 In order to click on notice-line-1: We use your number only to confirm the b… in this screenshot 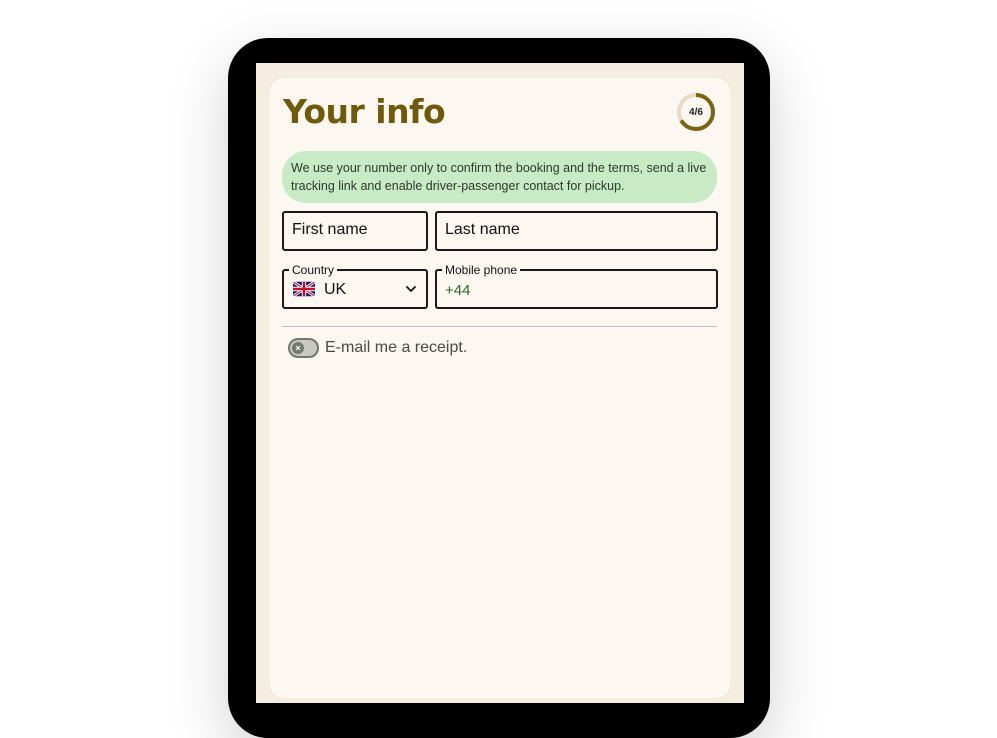, I will do `click(499, 168)`.